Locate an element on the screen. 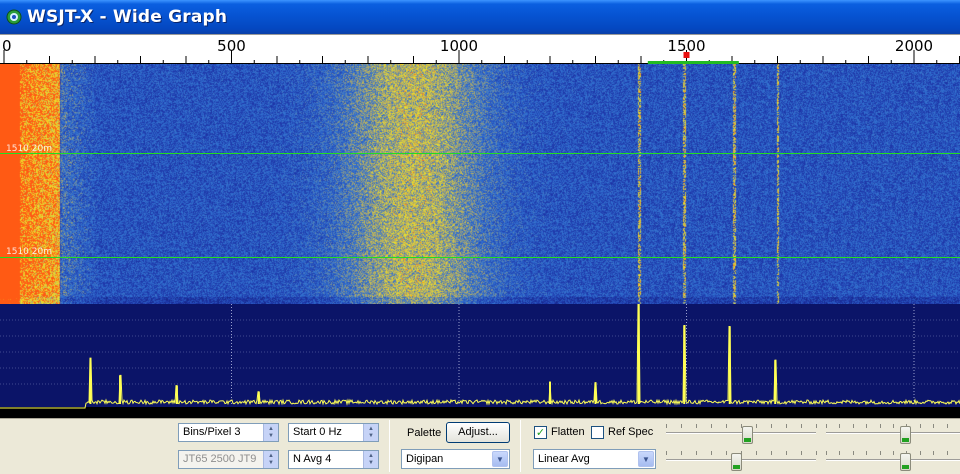 This screenshot has width=960, height=474. frequency-scale: 0 500 1000 1500 2000 is located at coordinates (480, 49).